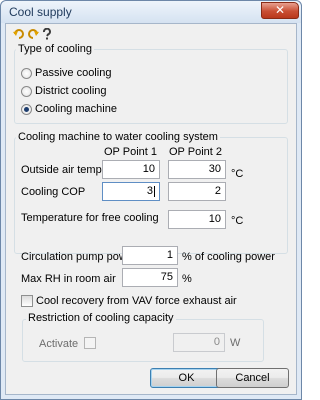  Describe the element at coordinates (131, 191) in the screenshot. I see `cooling-cop-p1-input: 3` at that location.